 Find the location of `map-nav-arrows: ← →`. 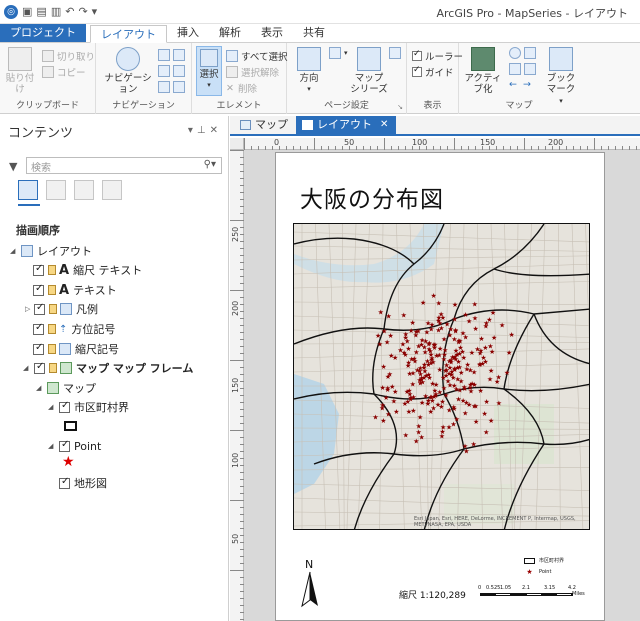

map-nav-arrows: ← → is located at coordinates (520, 84).